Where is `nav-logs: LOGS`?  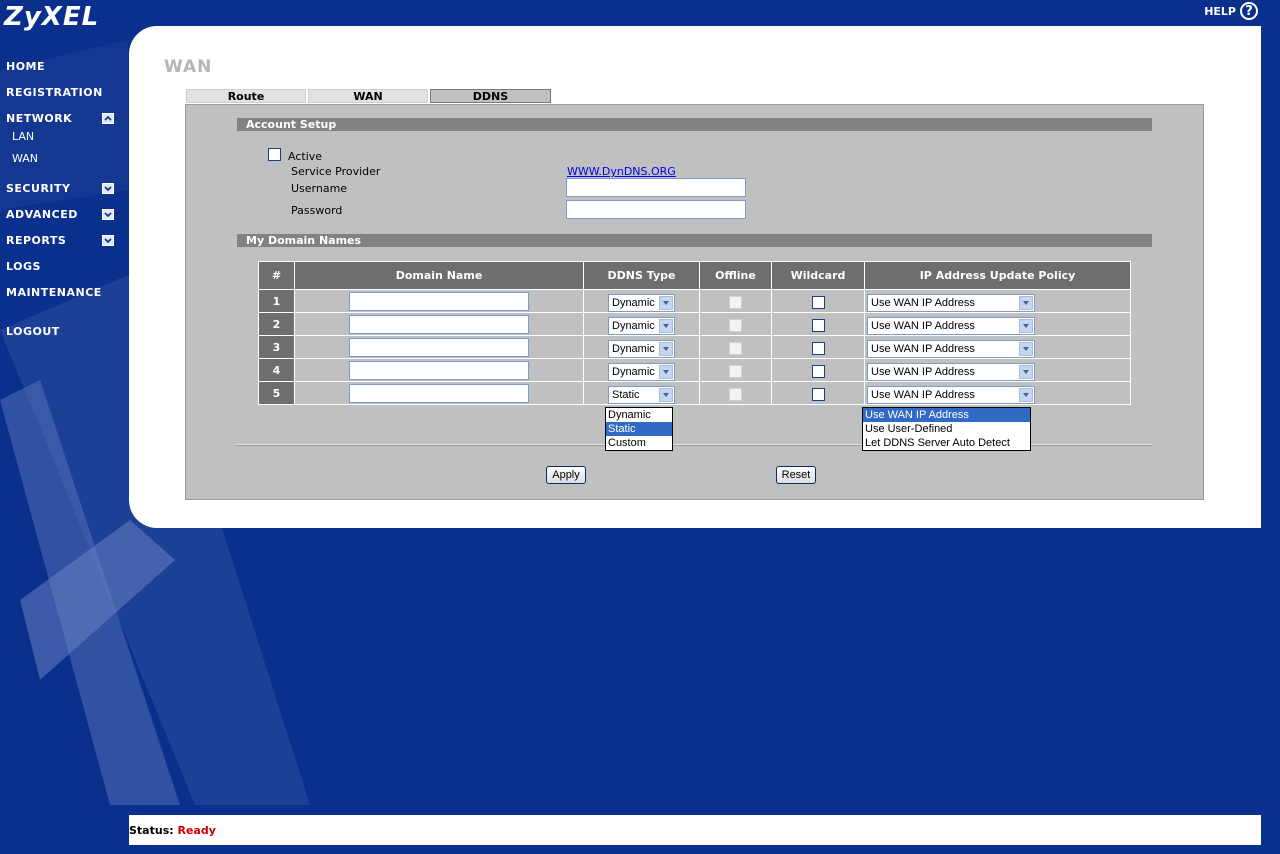
nav-logs: LOGS is located at coordinates (23, 266).